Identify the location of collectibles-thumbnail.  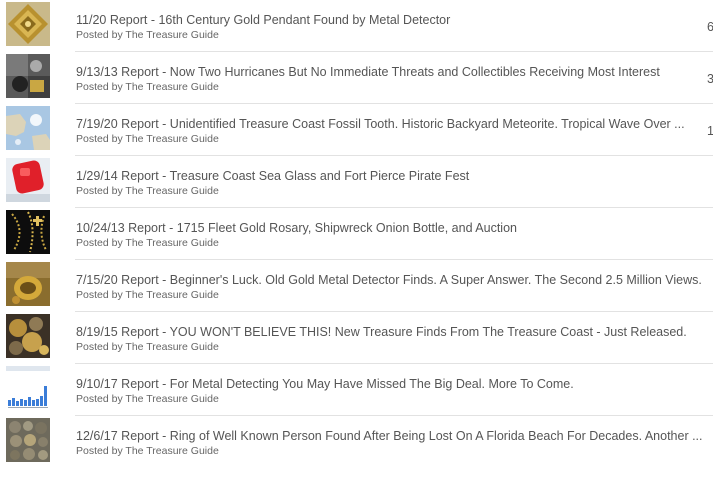
(28, 76).